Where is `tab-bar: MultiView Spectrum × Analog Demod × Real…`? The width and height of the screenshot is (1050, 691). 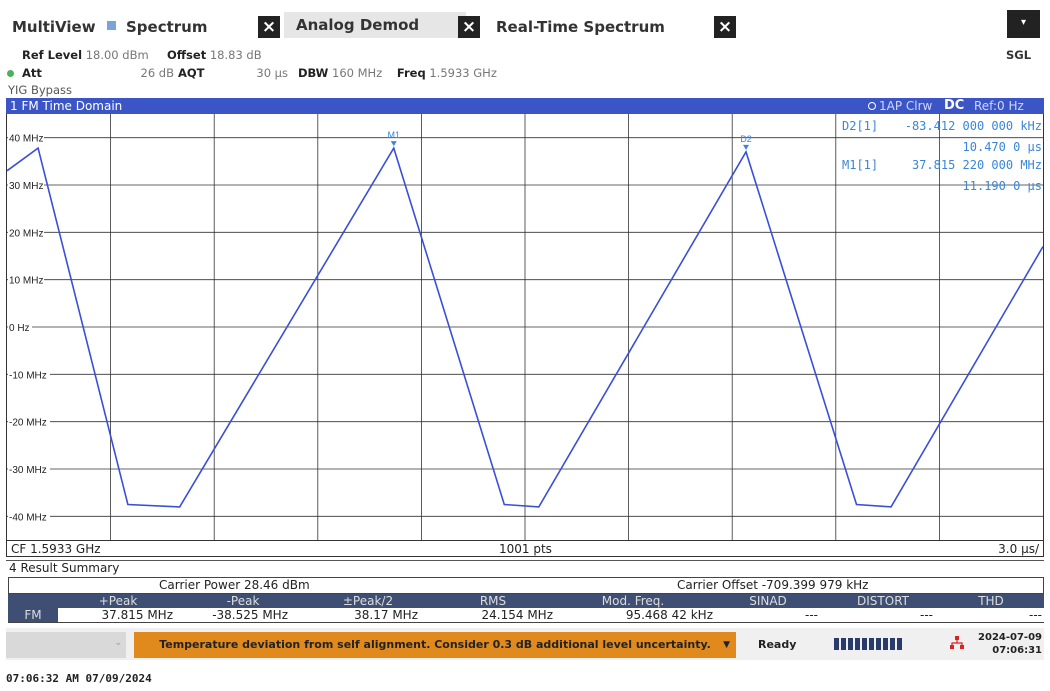 tab-bar: MultiView Spectrum × Analog Demod × Real… is located at coordinates (525, 27).